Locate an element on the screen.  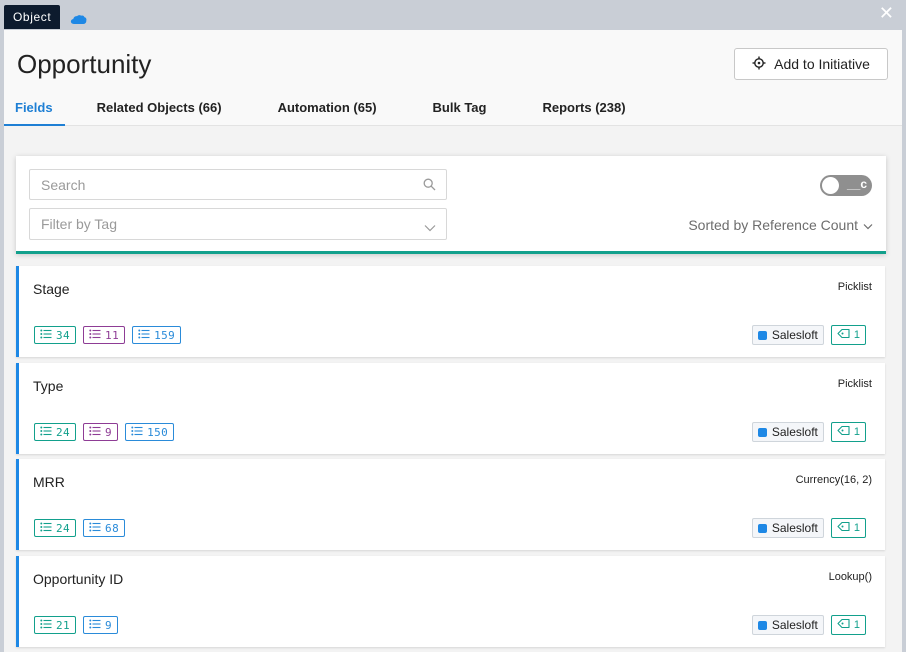
badge-count: 68 is located at coordinates (112, 528).